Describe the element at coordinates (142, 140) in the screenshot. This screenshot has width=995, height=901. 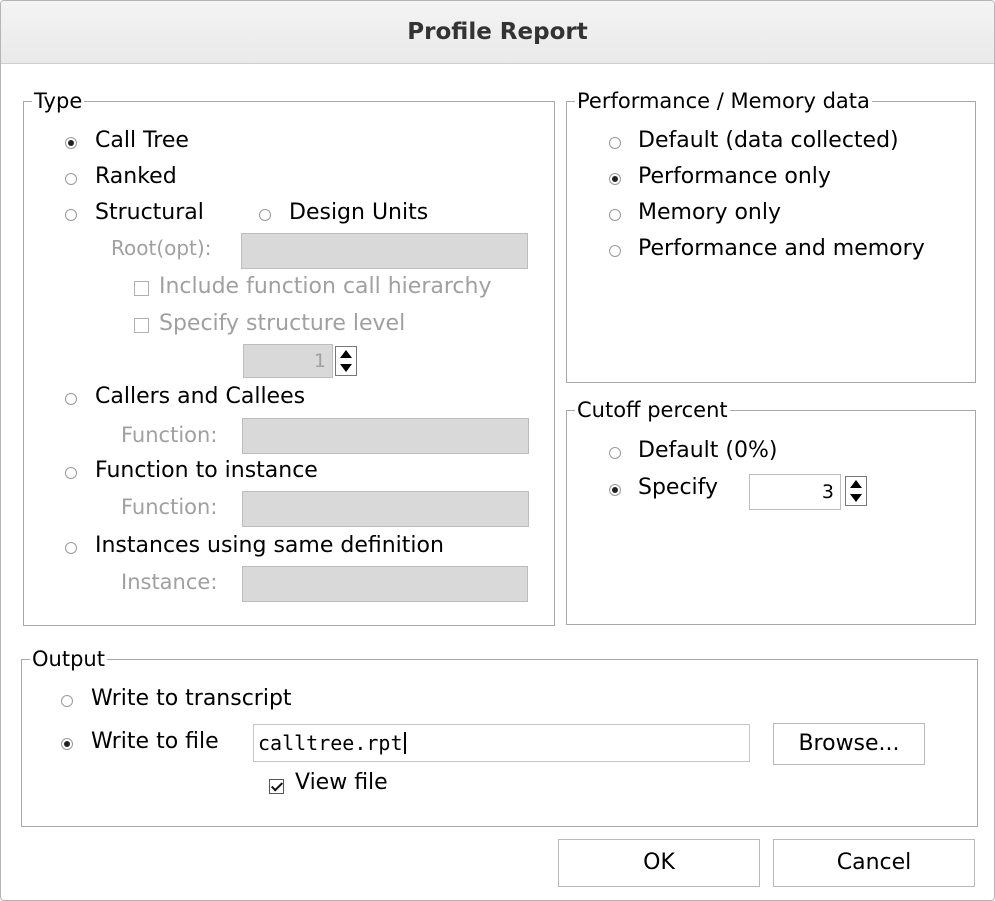
I see `call-tree-label: Call Tree` at that location.